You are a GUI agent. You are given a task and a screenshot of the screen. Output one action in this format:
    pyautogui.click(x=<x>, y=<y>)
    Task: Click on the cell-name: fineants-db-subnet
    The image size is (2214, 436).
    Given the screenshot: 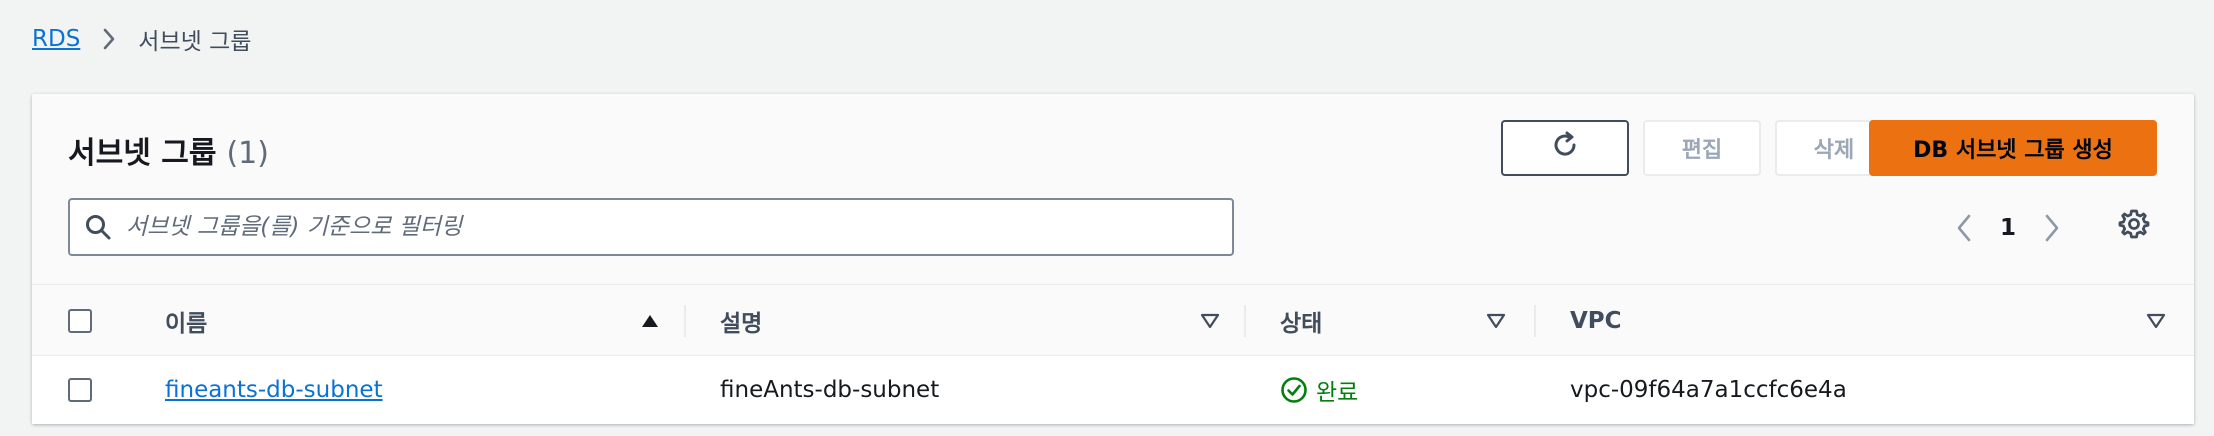 What is the action you would take?
    pyautogui.click(x=274, y=390)
    